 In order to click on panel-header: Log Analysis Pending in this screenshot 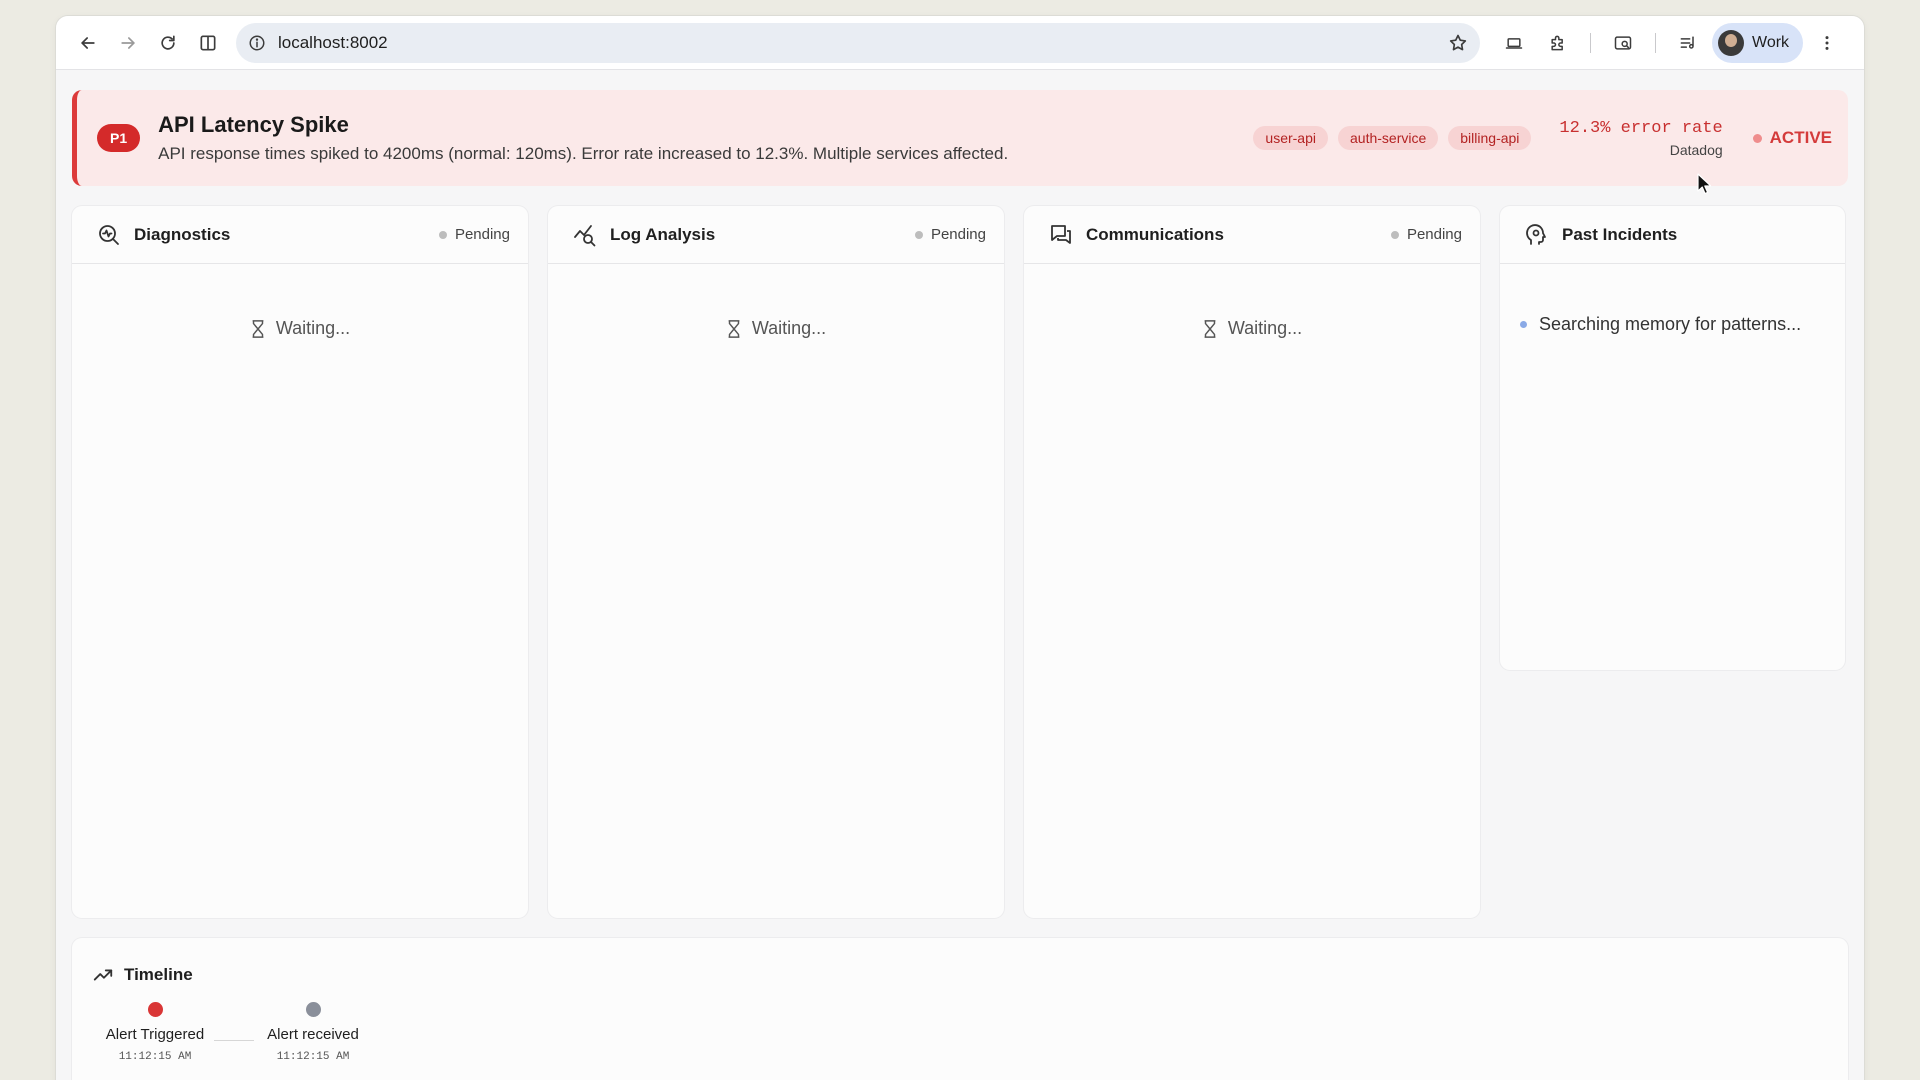, I will do `click(776, 235)`.